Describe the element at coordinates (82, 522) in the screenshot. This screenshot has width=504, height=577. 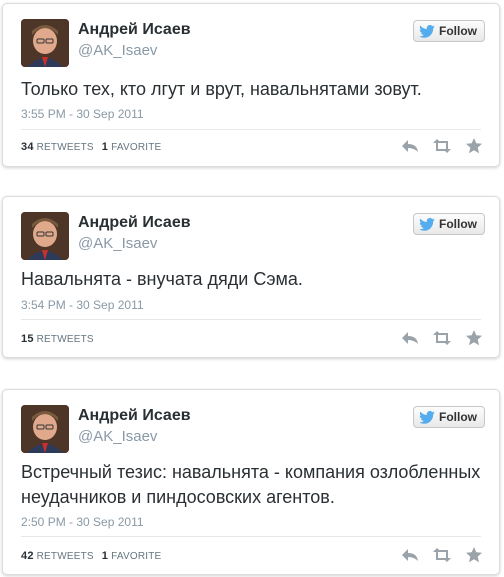
I see `tweet-timestamp: 2:50 PM - 30 Sep 2011` at that location.